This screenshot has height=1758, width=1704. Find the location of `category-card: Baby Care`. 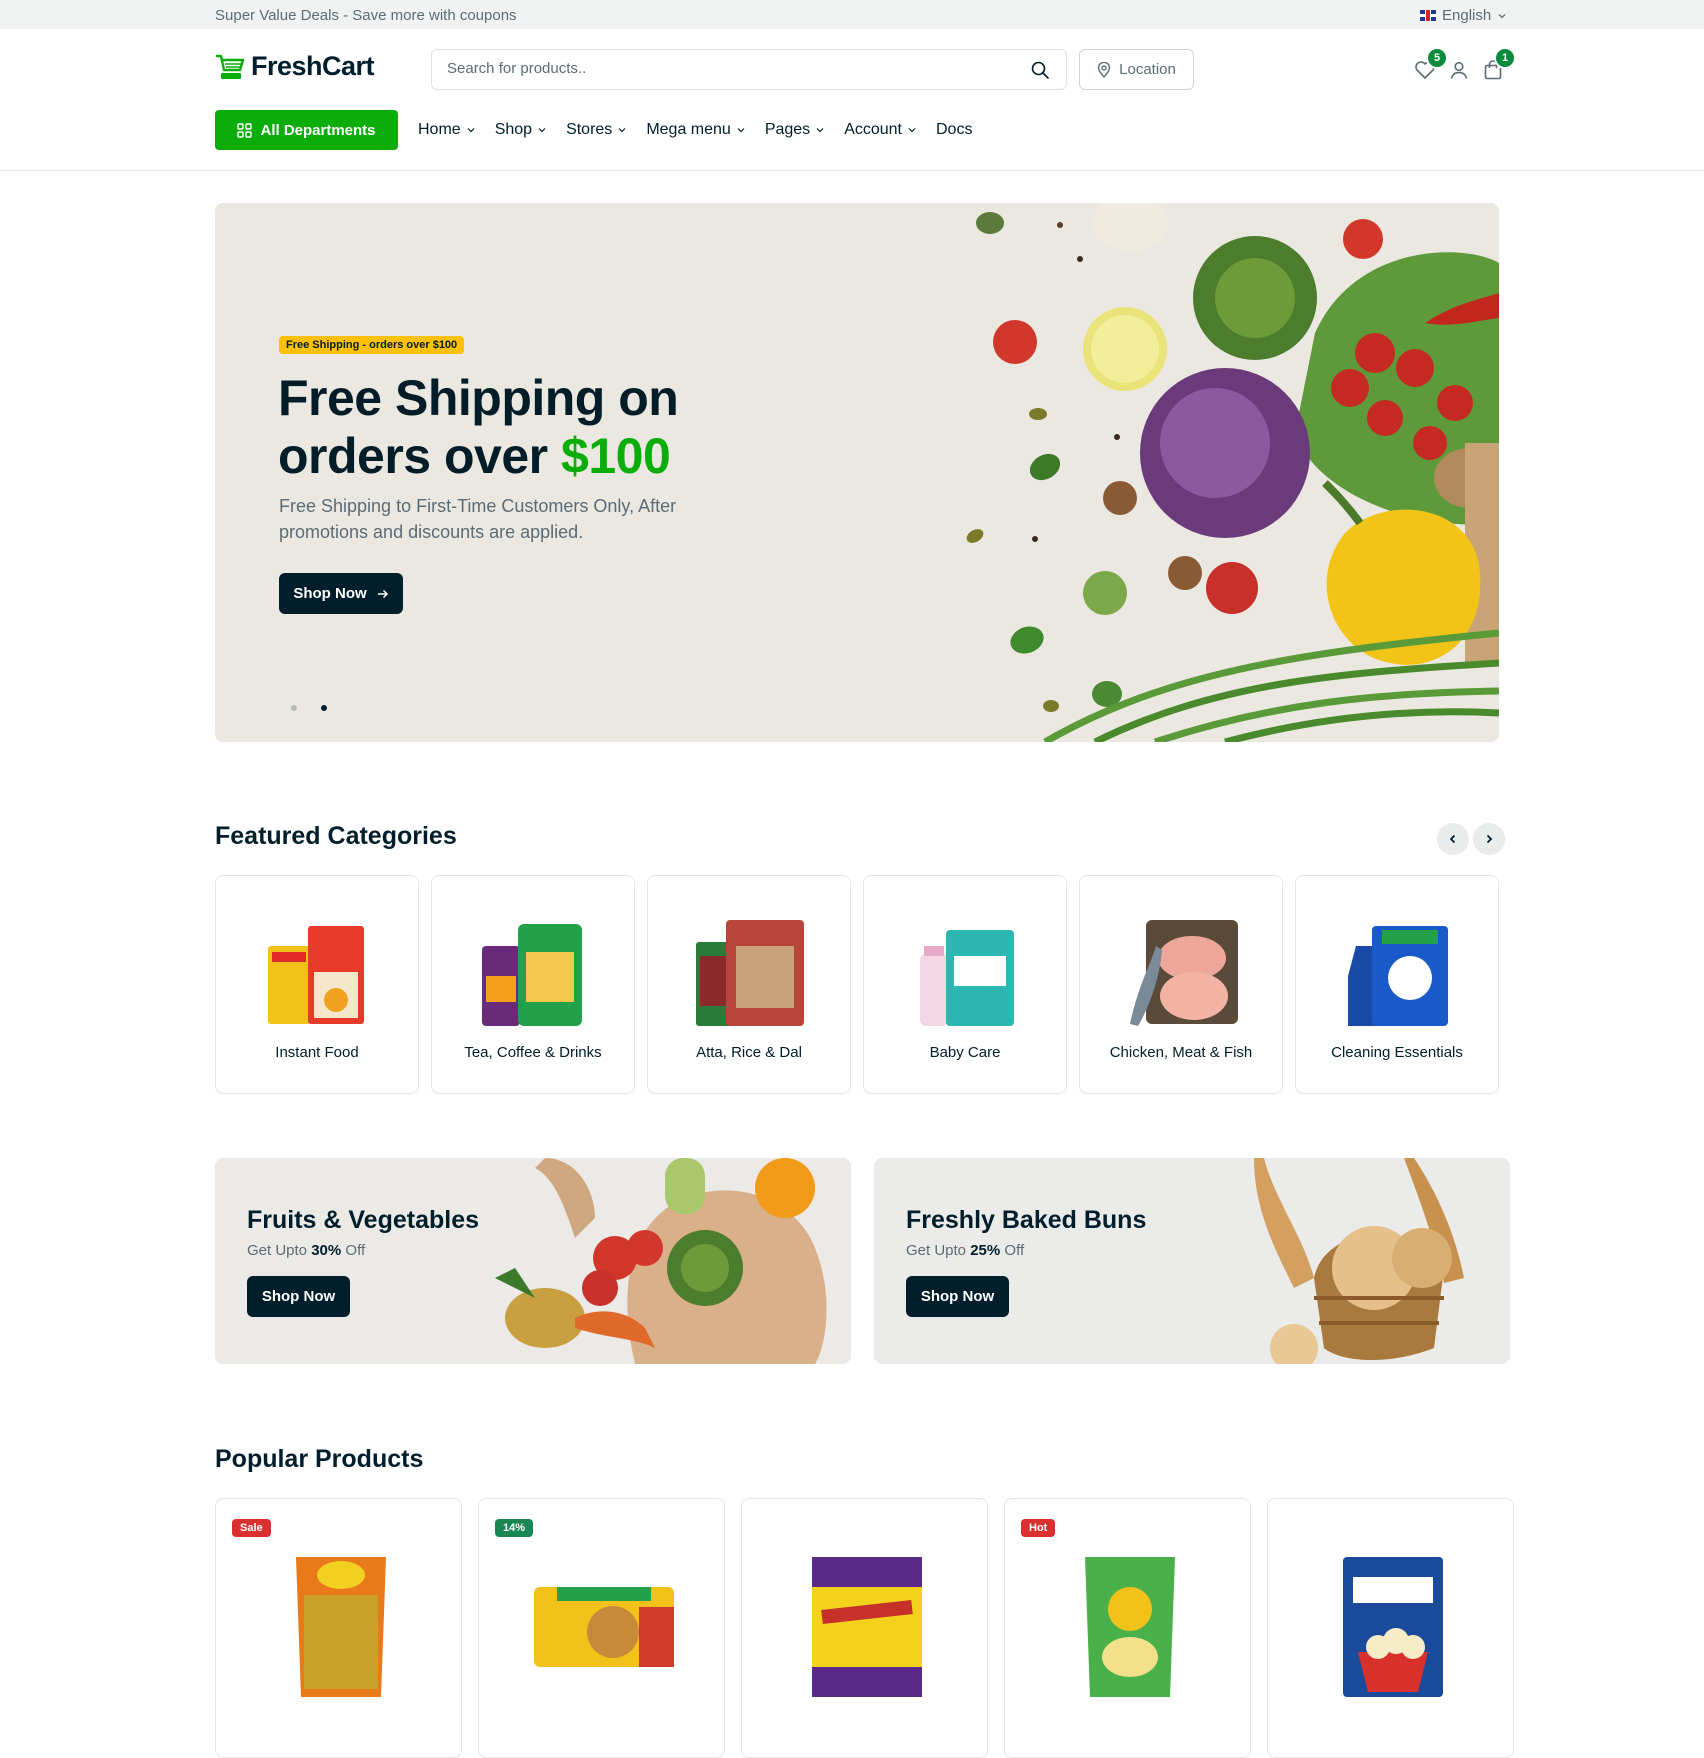

category-card: Baby Care is located at coordinates (965, 984).